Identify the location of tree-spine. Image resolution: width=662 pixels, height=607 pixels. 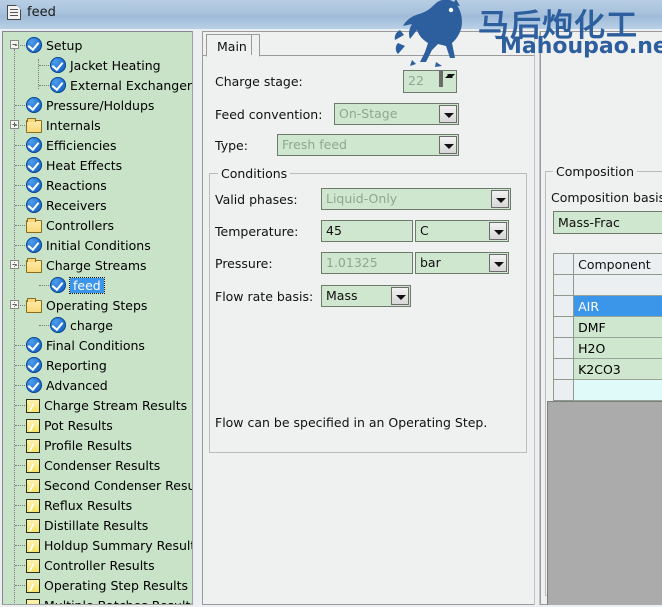
(38, 74).